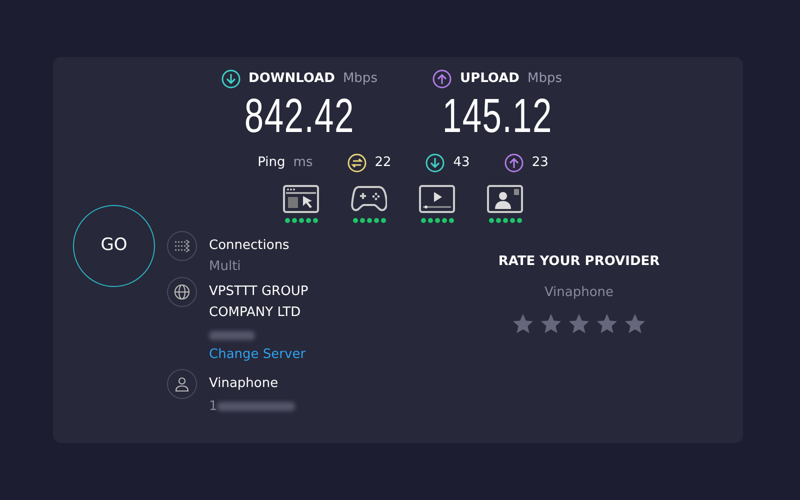 The image size is (800, 500). Describe the element at coordinates (437, 199) in the screenshot. I see `video-player-icon` at that location.